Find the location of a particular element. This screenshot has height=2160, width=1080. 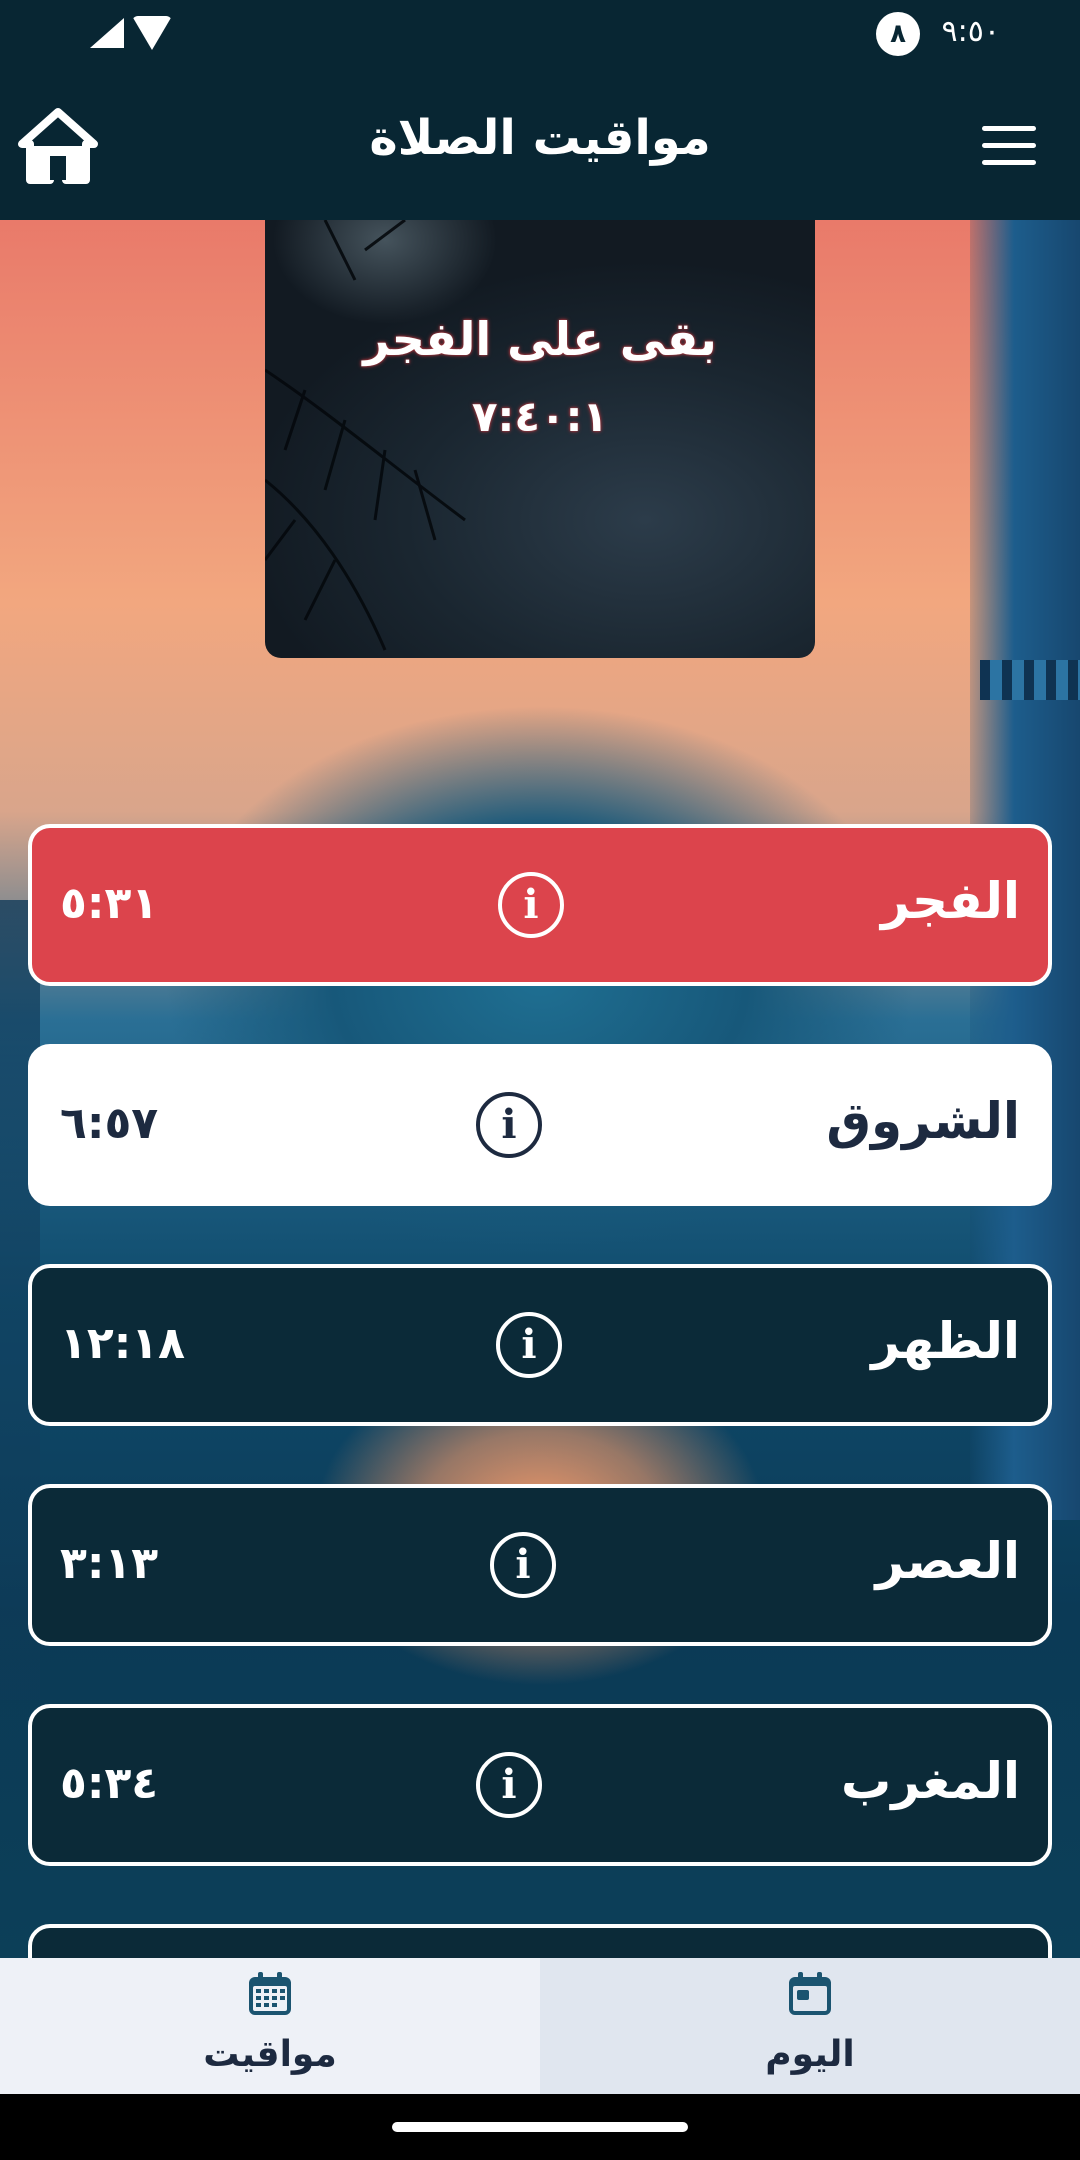

nav-label-times: مواقيت is located at coordinates (270, 2054).